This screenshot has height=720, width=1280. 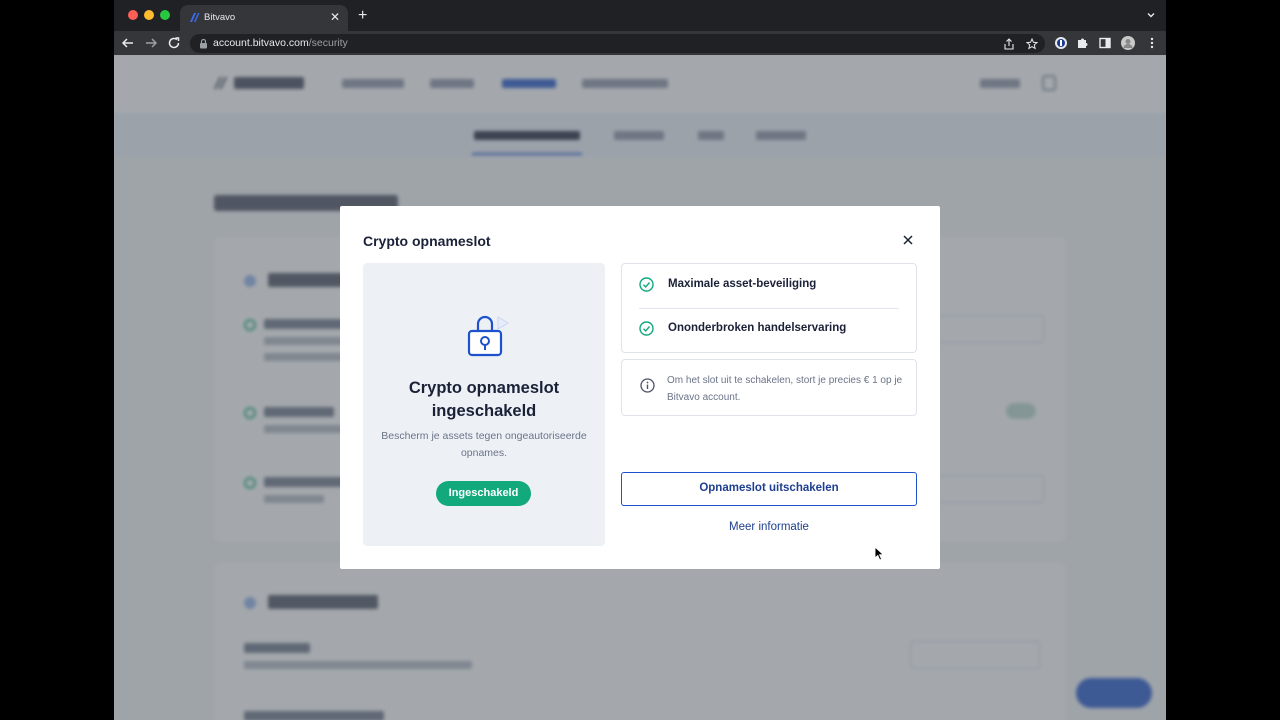 What do you see at coordinates (151, 43) in the screenshot?
I see `forward-icon` at bounding box center [151, 43].